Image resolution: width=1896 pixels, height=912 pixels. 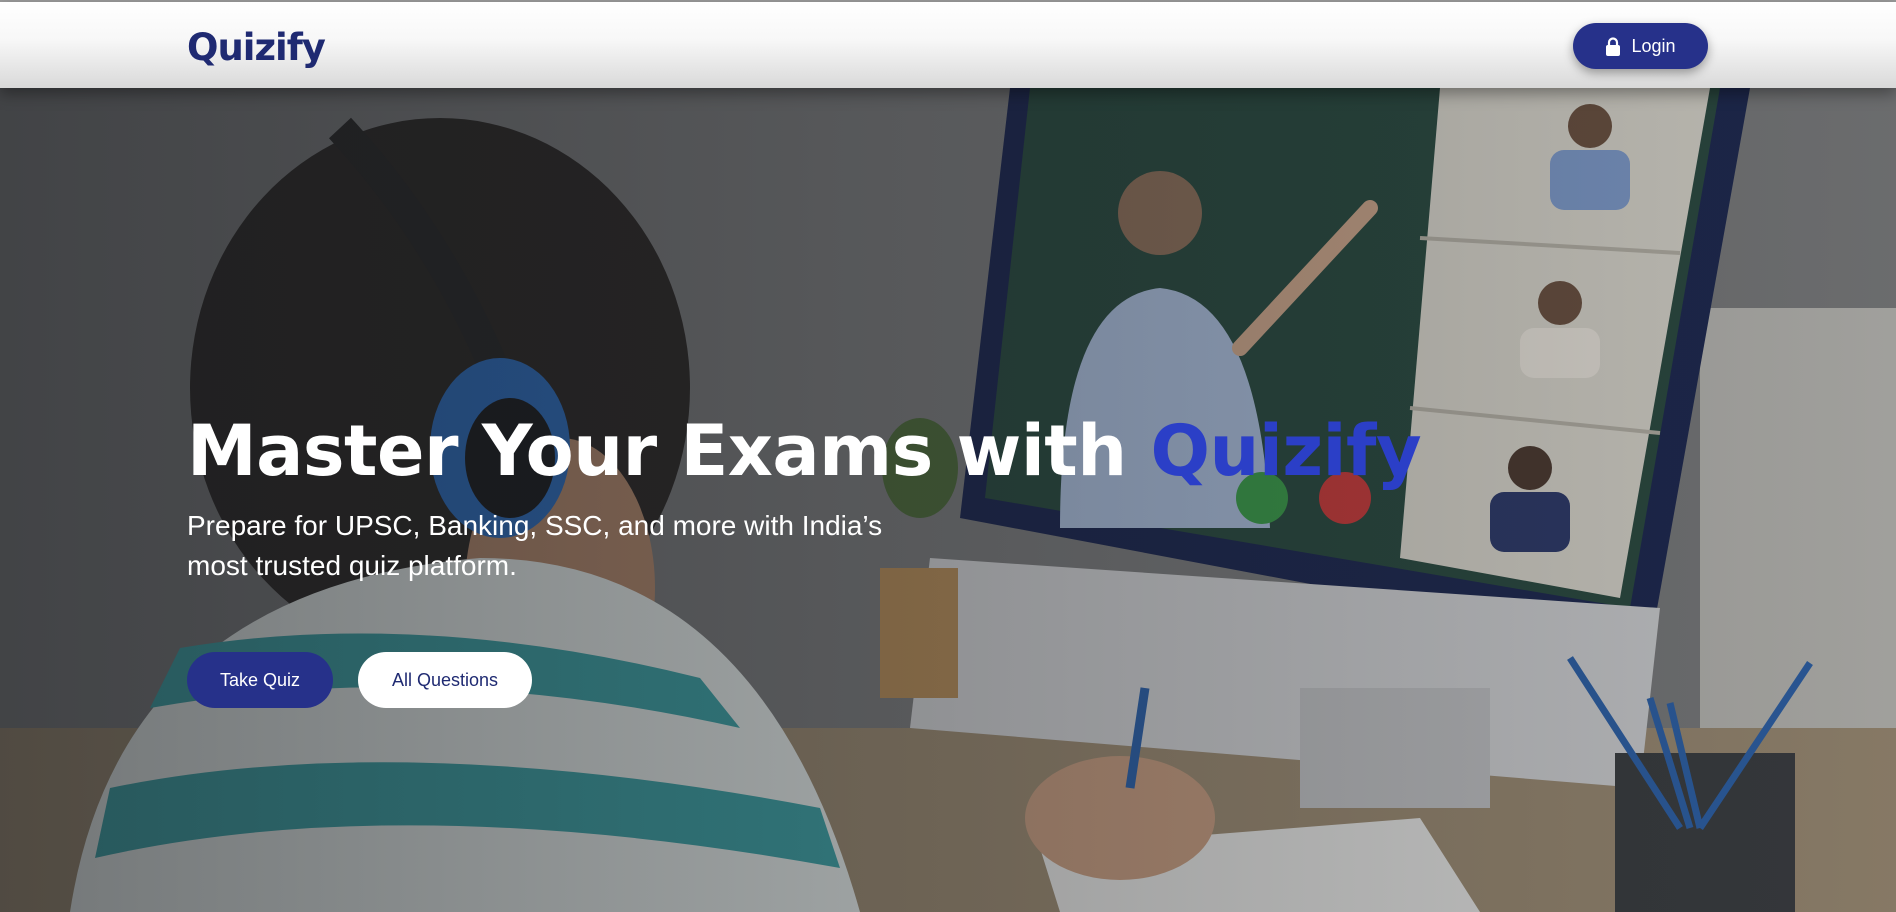 I want to click on all-questions-button: All Questions, so click(x=445, y=680).